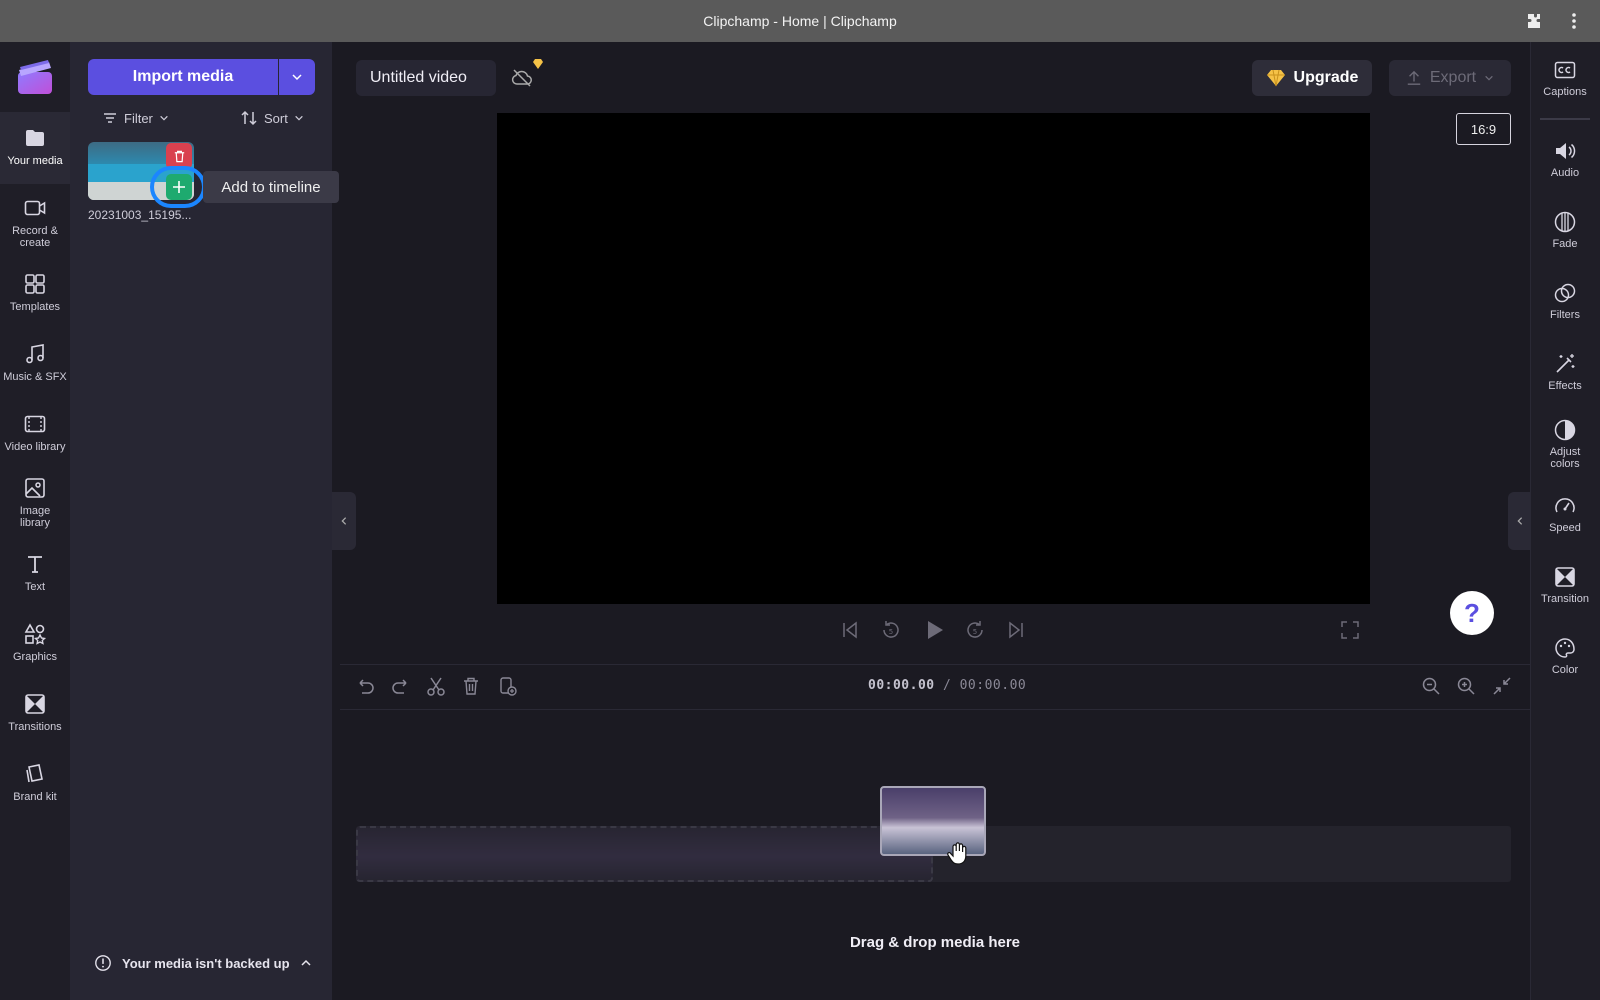  I want to click on upload-icon, so click(1414, 77).